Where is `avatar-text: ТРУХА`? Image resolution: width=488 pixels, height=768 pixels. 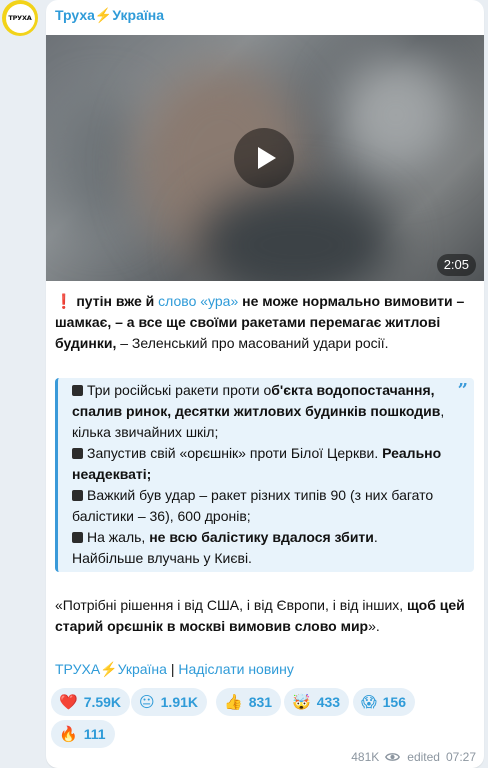 avatar-text: ТРУХА is located at coordinates (20, 18).